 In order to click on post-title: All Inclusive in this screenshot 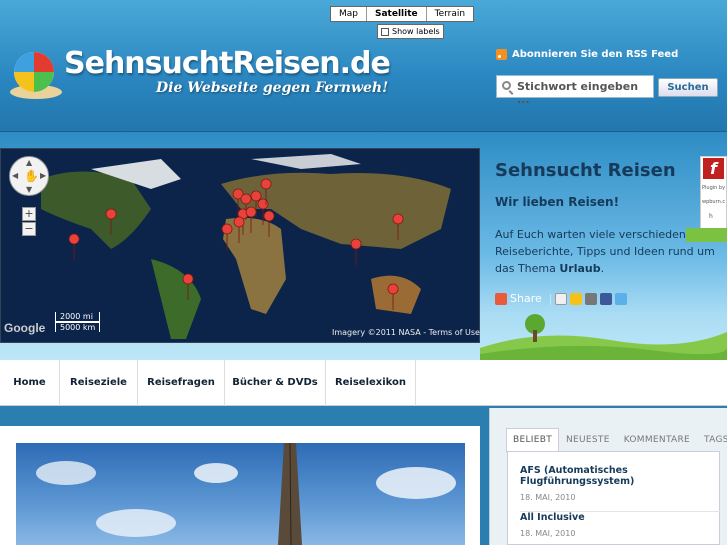, I will do `click(620, 517)`.